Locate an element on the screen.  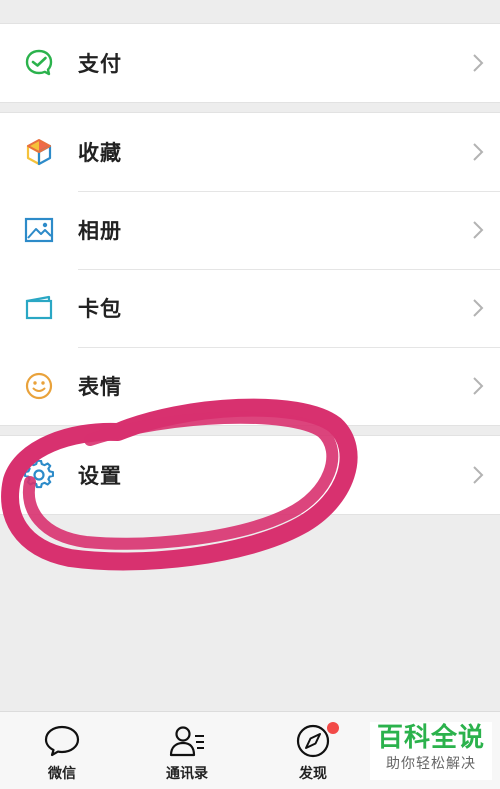
pay-icon is located at coordinates (39, 63).